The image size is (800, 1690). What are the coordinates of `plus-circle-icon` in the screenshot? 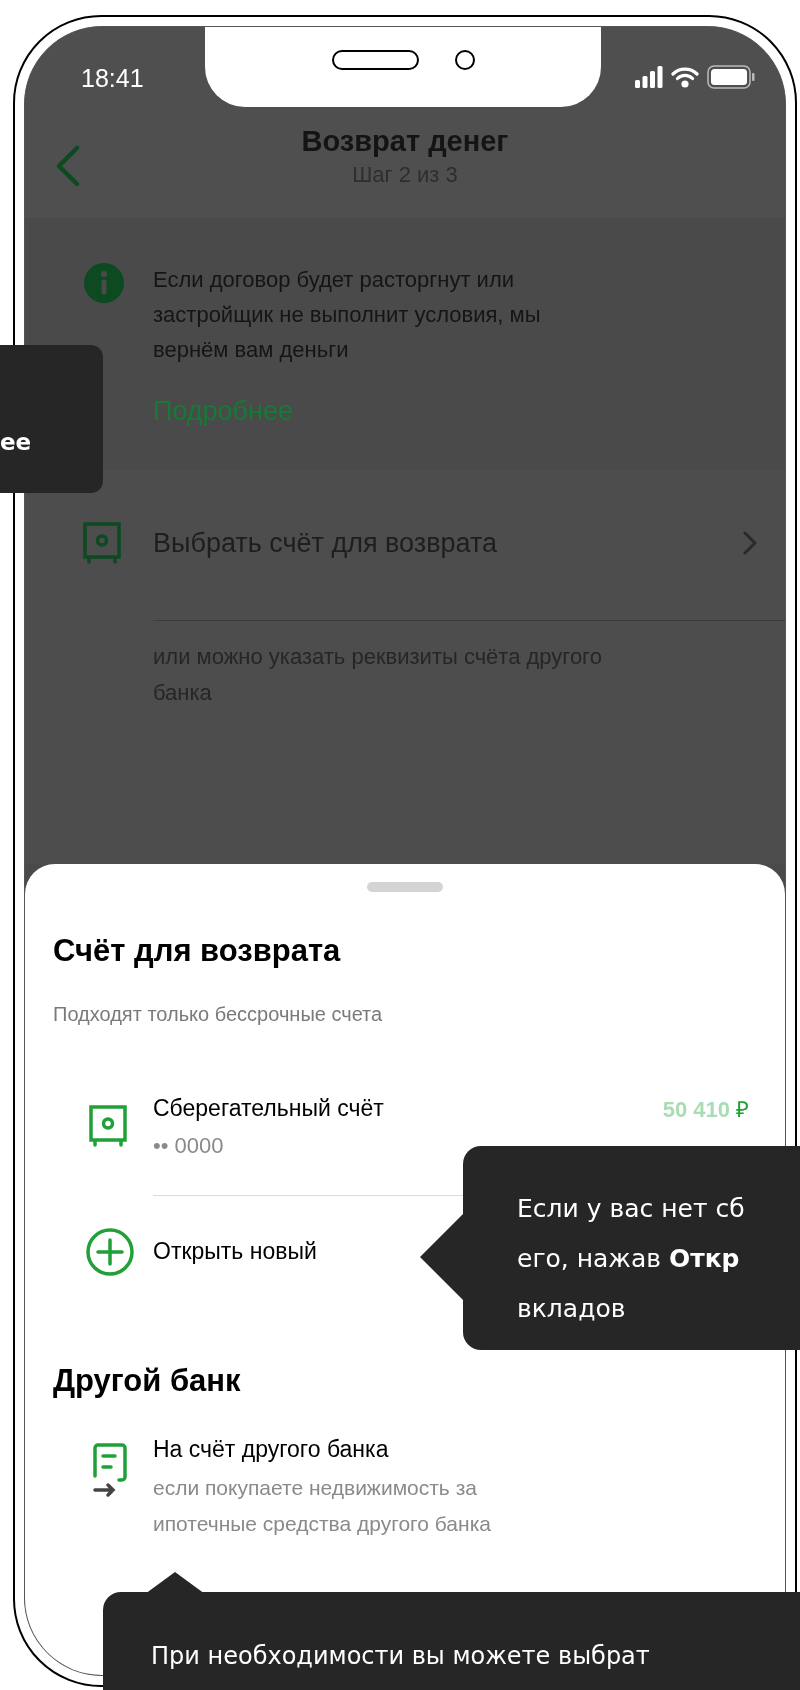 It's located at (110, 1251).